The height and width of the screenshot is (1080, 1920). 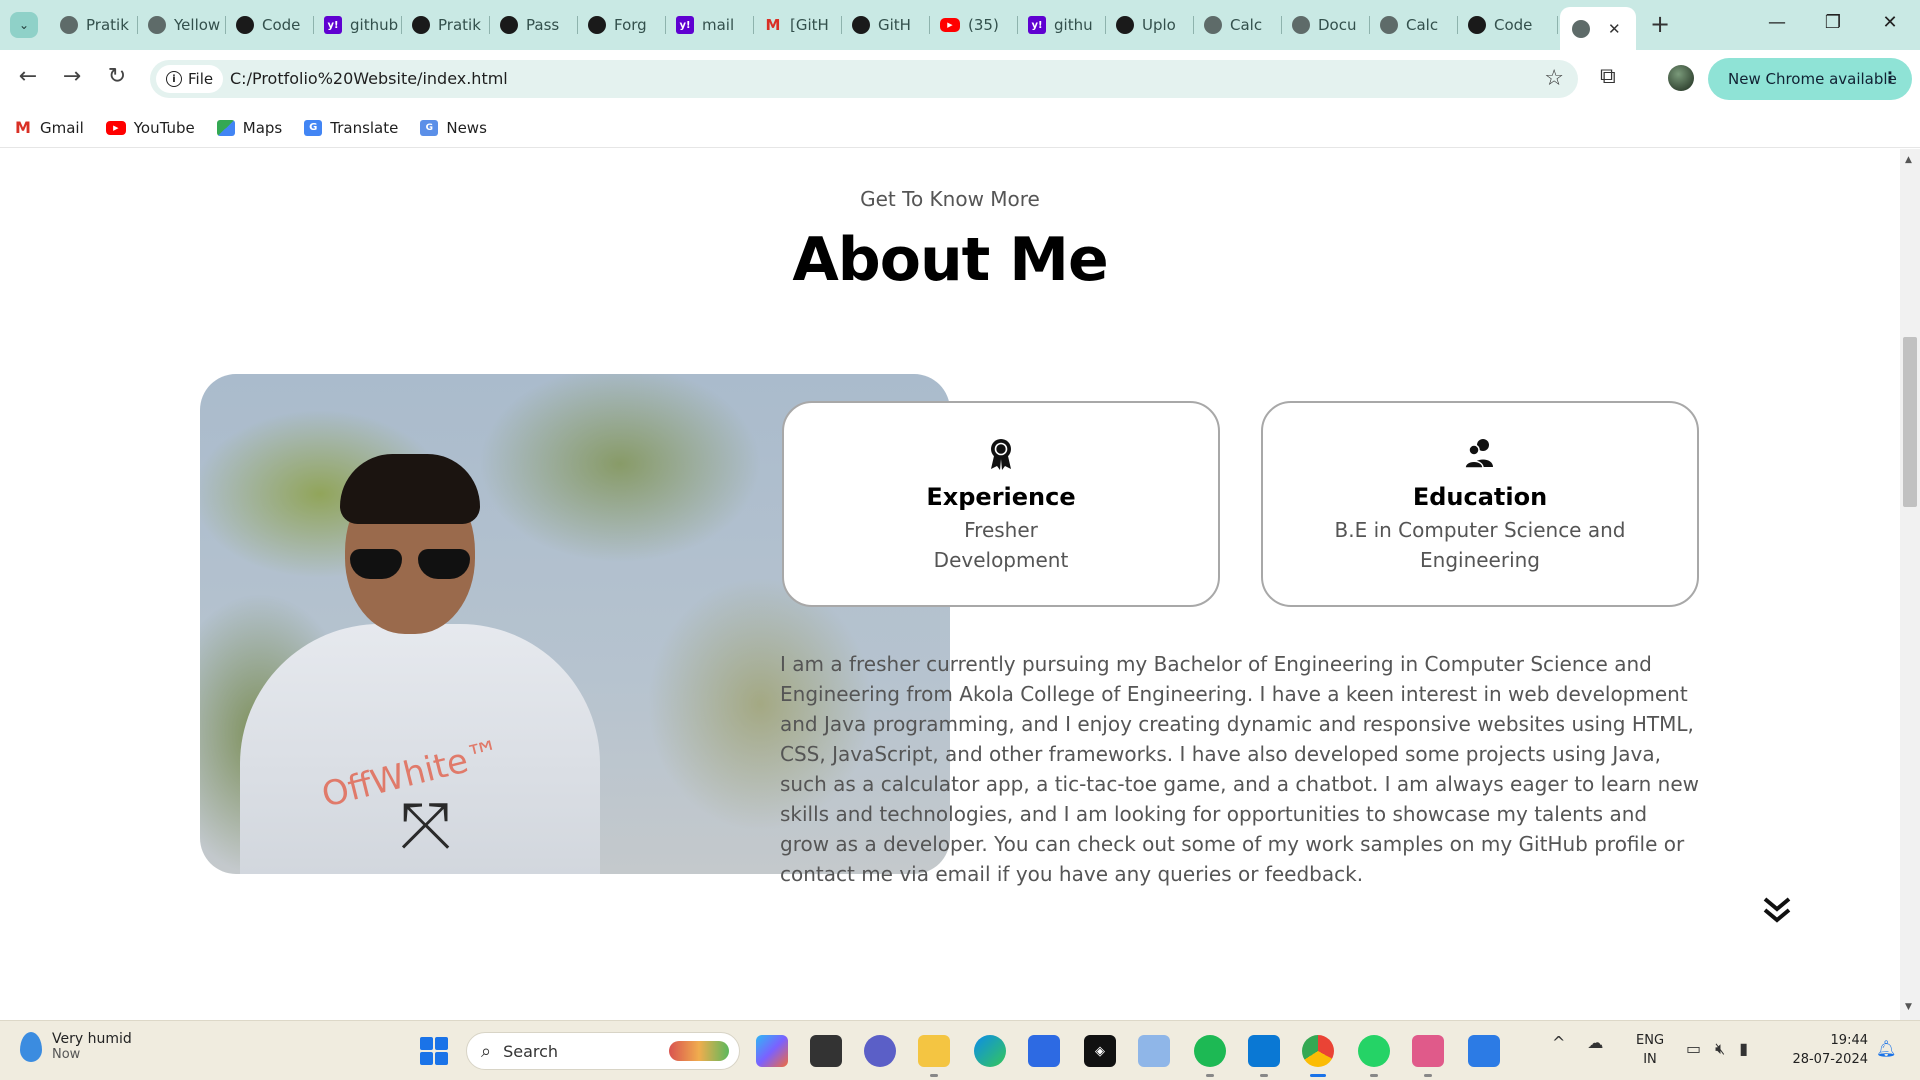 What do you see at coordinates (1374, 1056) in the screenshot?
I see `whatsapp-icon` at bounding box center [1374, 1056].